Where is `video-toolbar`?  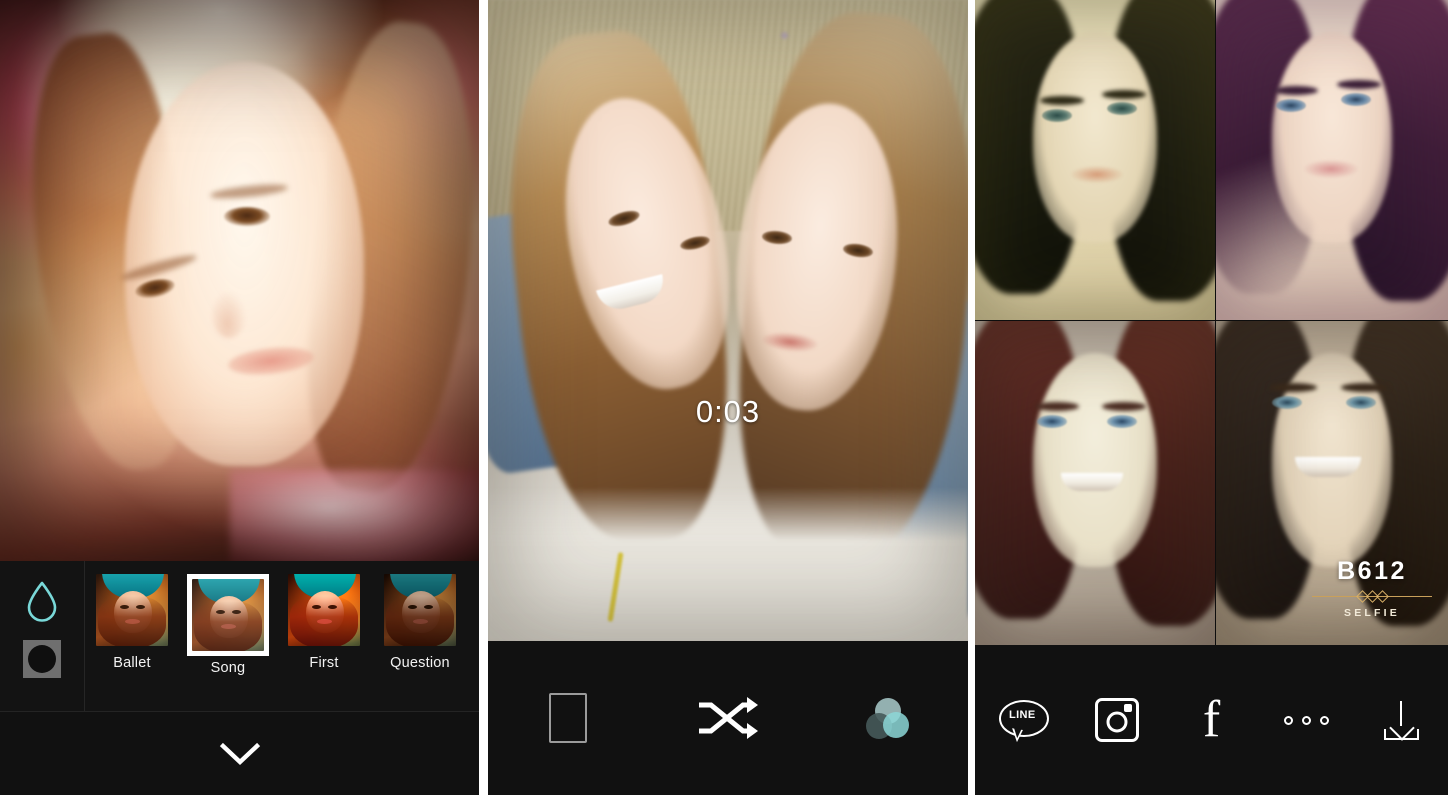
video-toolbar is located at coordinates (728, 718).